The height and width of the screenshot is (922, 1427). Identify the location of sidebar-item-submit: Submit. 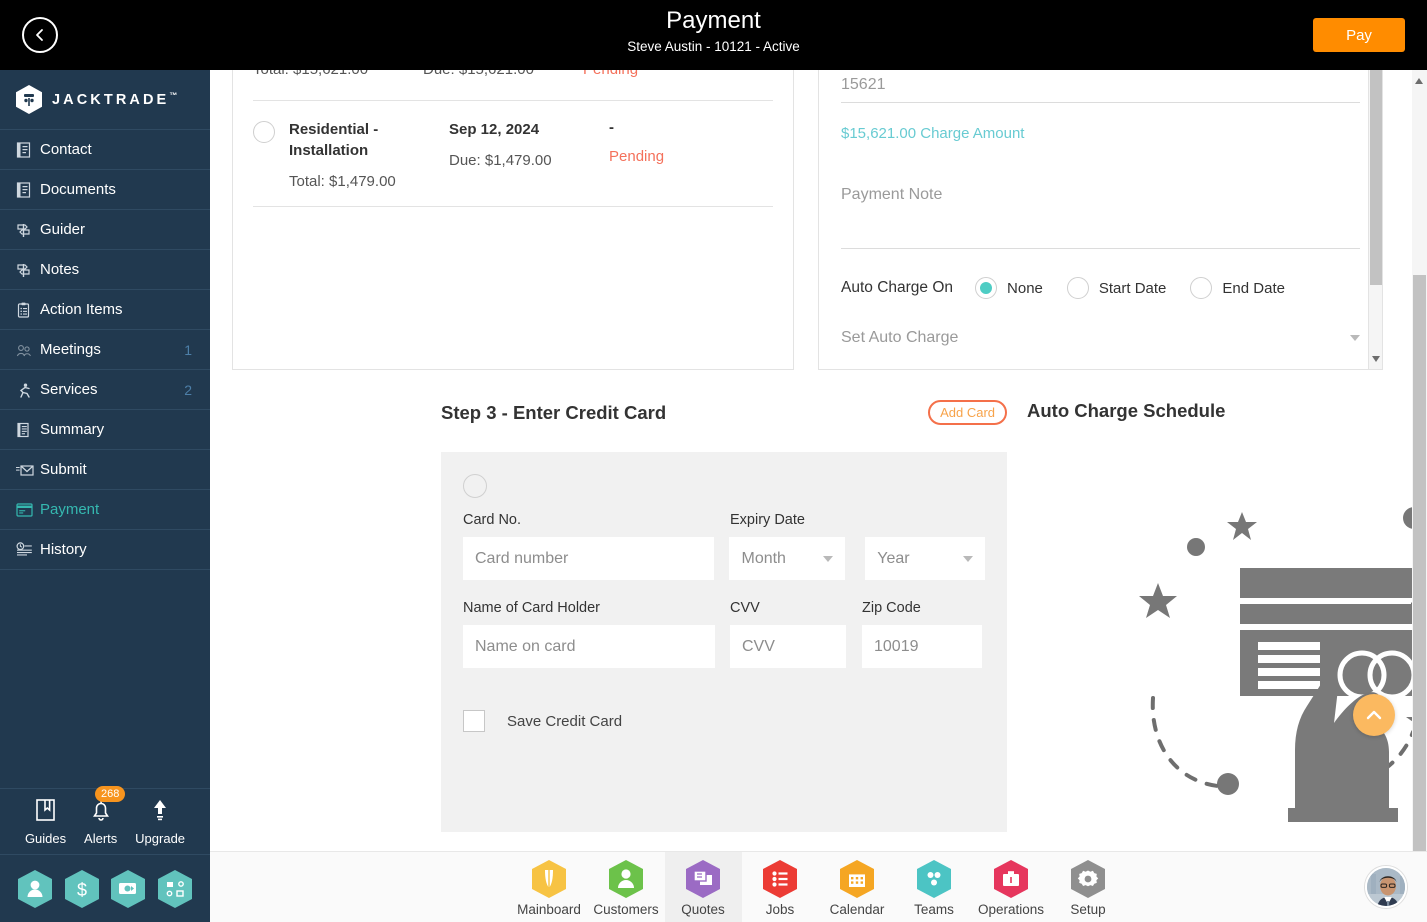
(105, 470).